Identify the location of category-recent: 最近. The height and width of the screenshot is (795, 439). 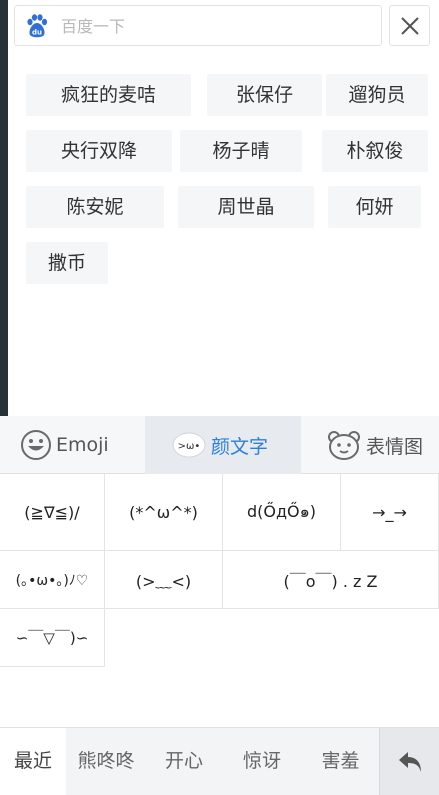
(33, 761).